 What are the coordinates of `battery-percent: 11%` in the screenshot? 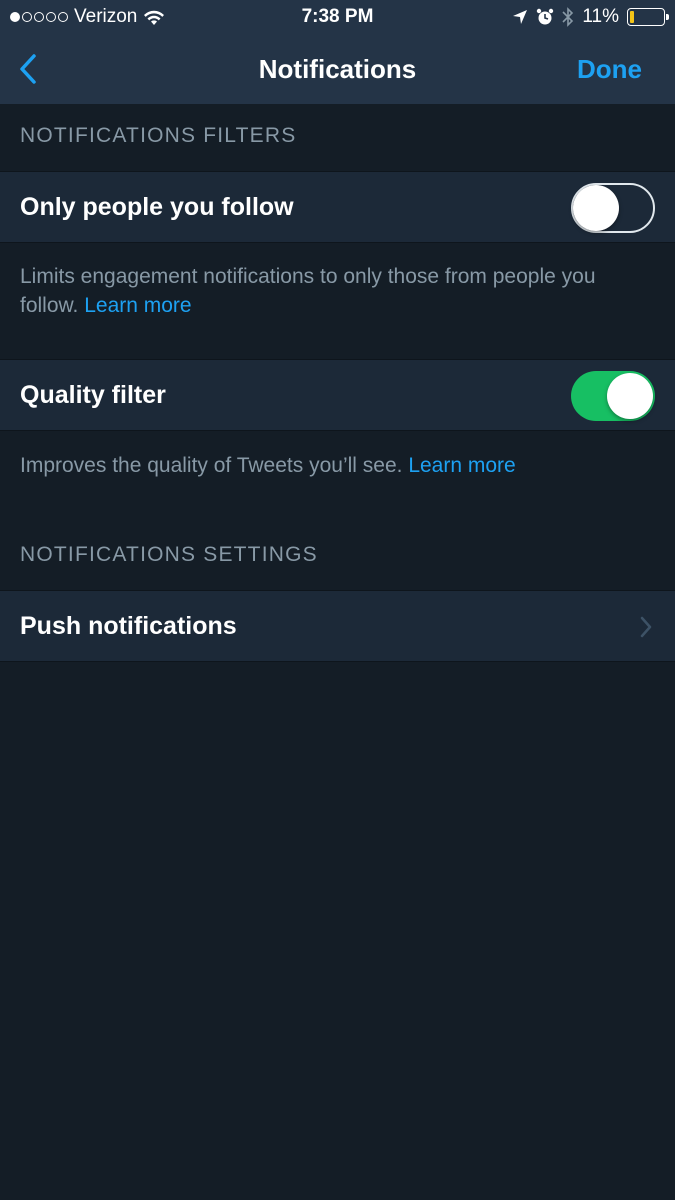 It's located at (600, 16).